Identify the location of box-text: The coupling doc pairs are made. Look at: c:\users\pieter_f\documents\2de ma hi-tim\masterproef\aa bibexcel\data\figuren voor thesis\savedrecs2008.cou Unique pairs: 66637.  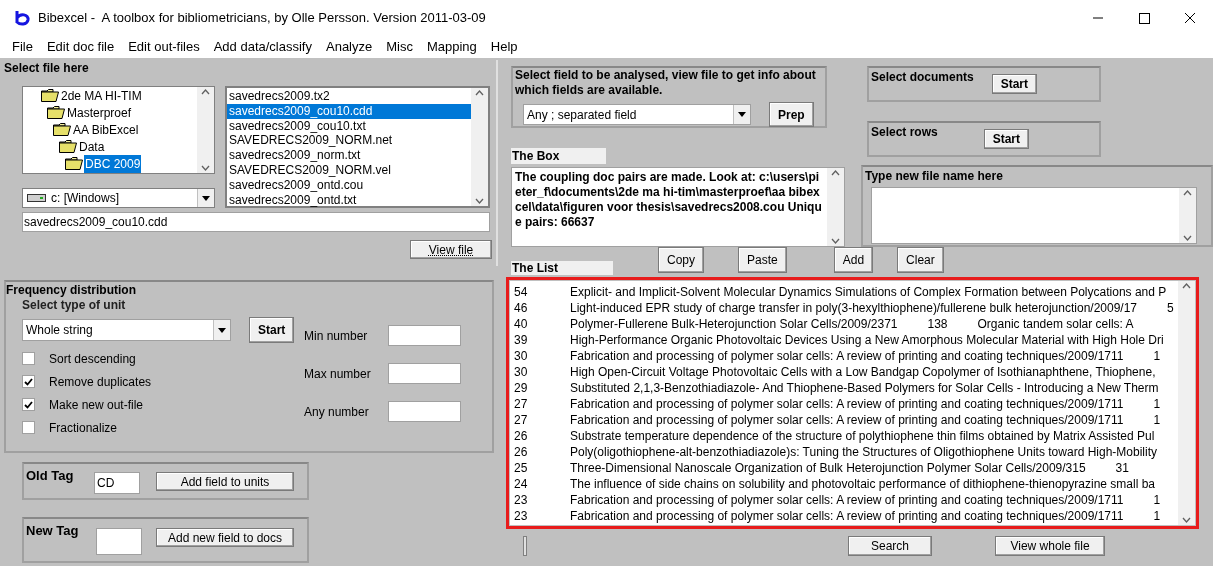
(668, 200).